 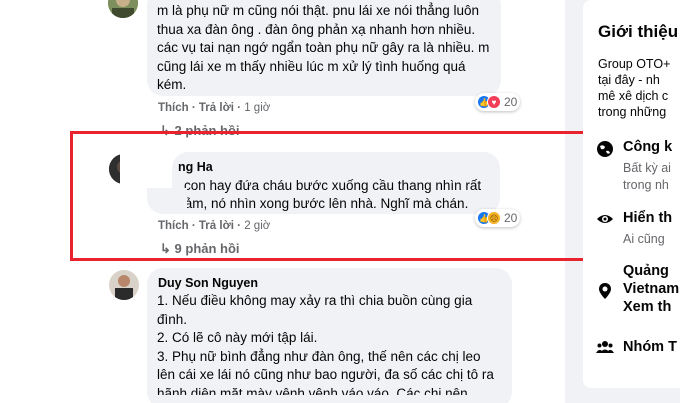 What do you see at coordinates (172, 84) in the screenshot?
I see `comment-line: kém.` at bounding box center [172, 84].